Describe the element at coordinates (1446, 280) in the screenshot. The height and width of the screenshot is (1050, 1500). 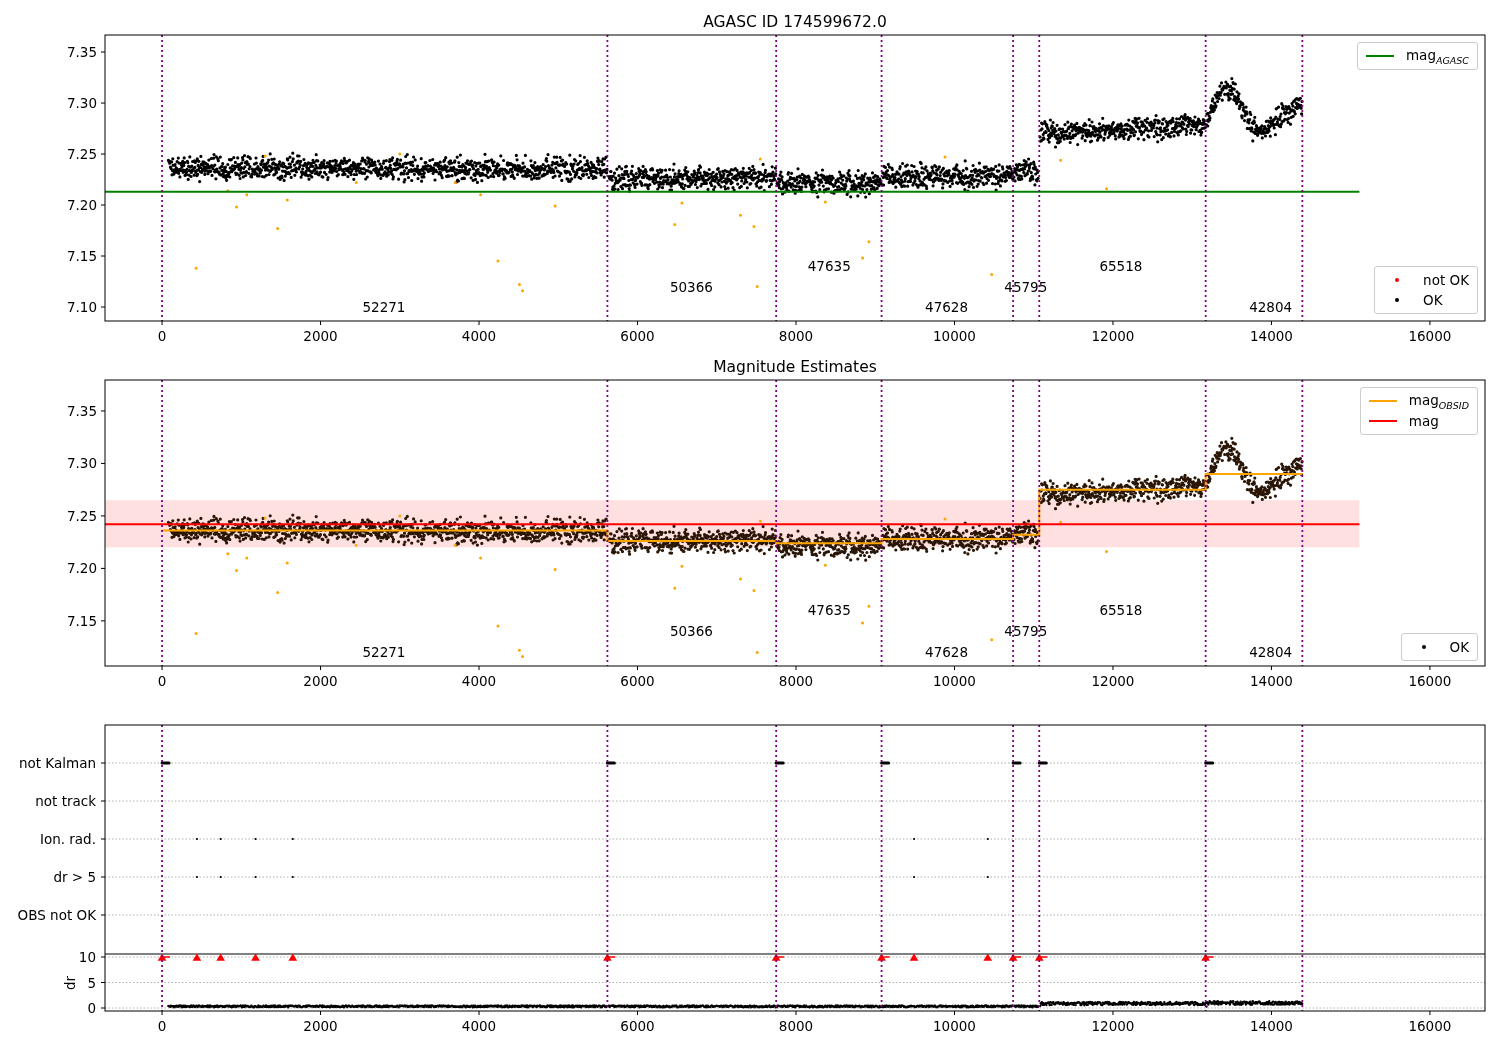
I see `legend-label: not OK` at that location.